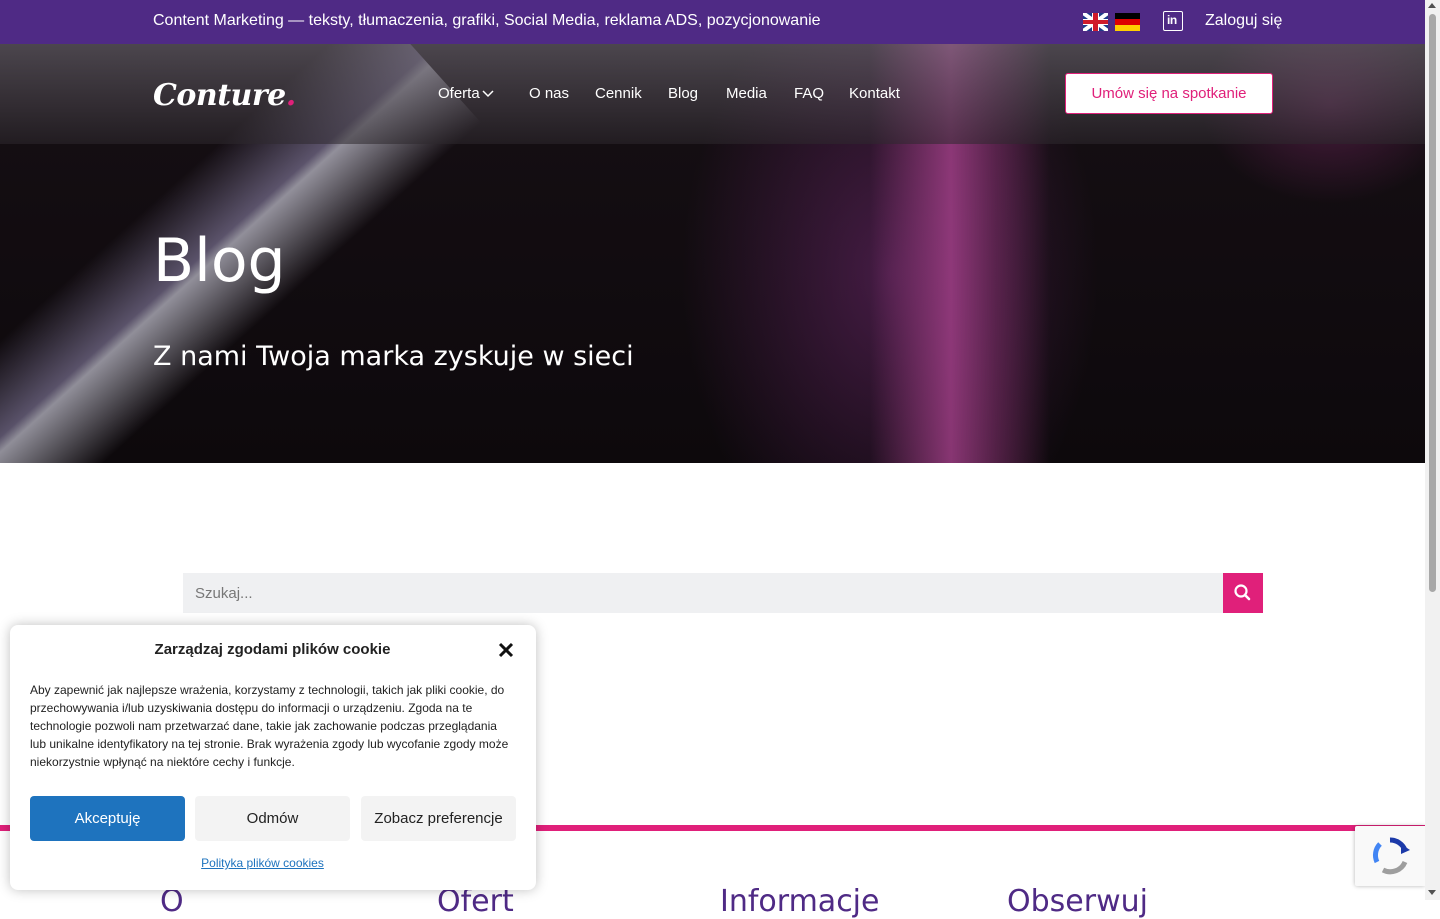 Image resolution: width=1440 pixels, height=919 pixels. I want to click on nav-item-o-nas: O nas, so click(549, 93).